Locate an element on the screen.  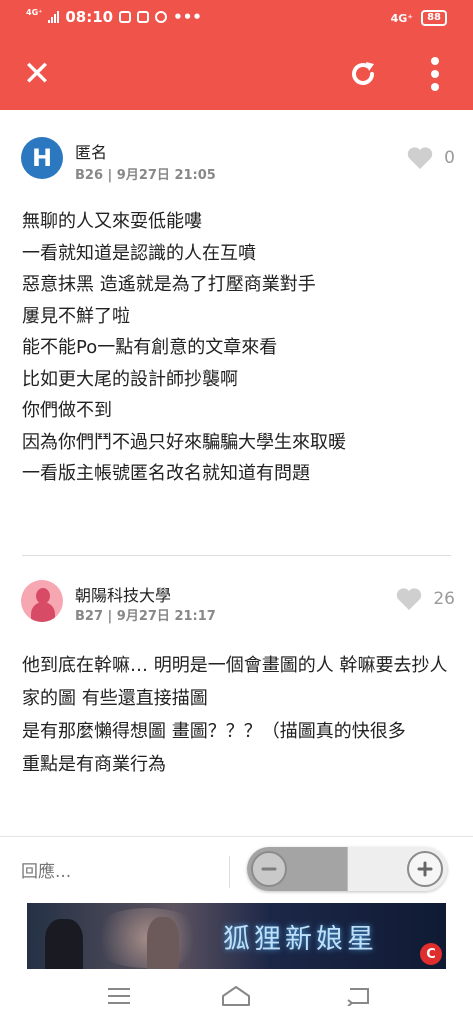
zoom-in-icon is located at coordinates (425, 869).